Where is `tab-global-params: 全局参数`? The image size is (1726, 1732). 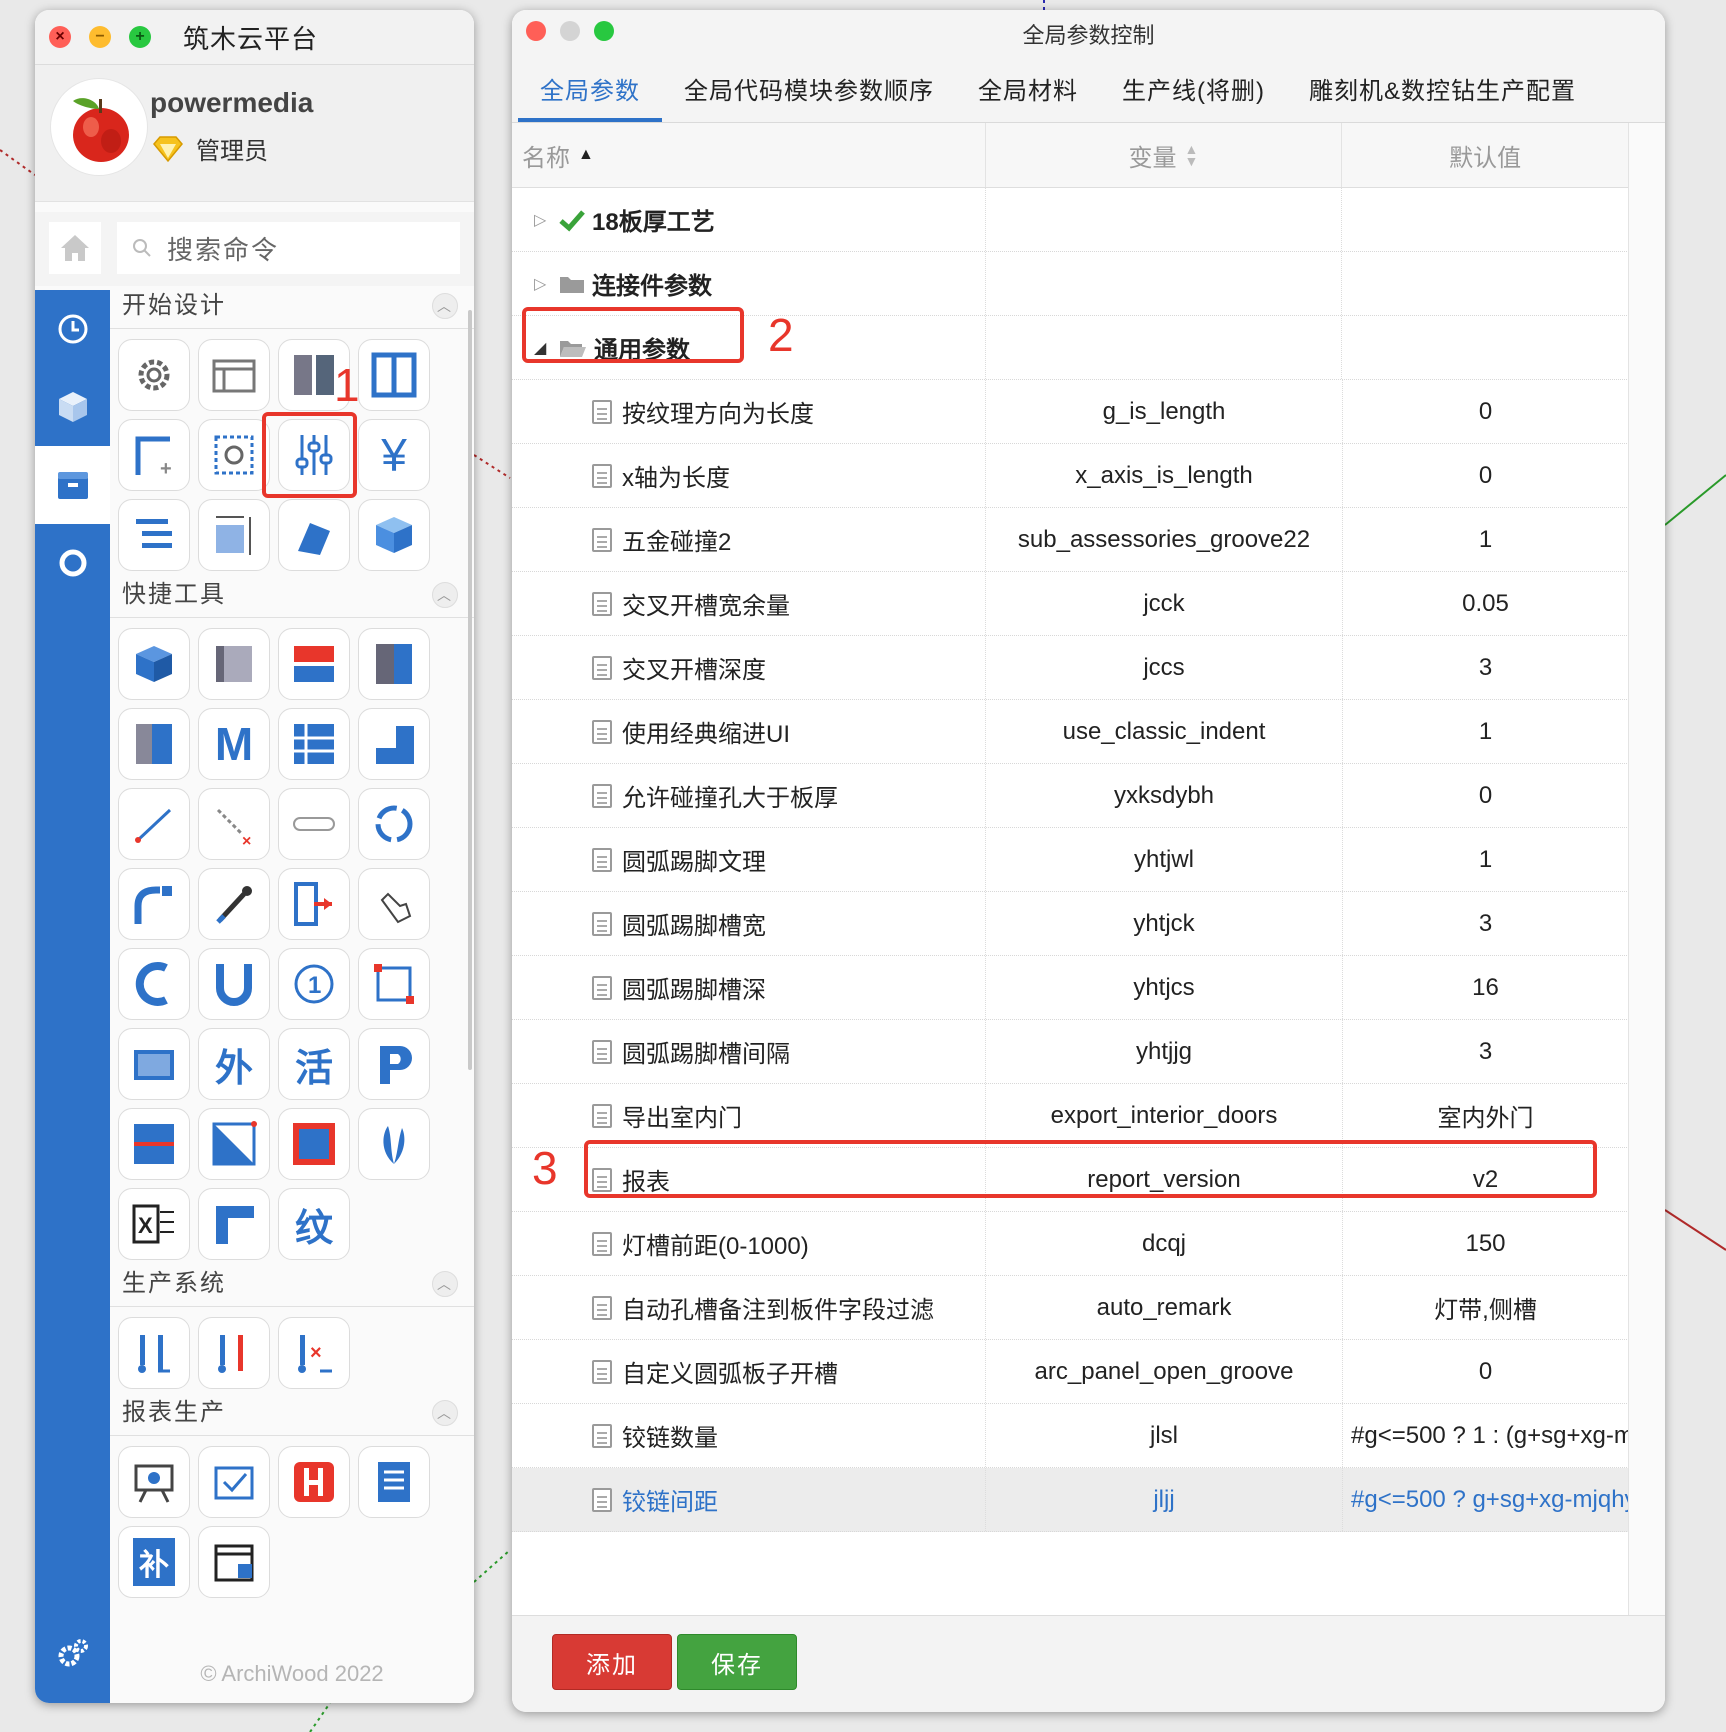
tab-global-params: 全局参数 is located at coordinates (590, 96).